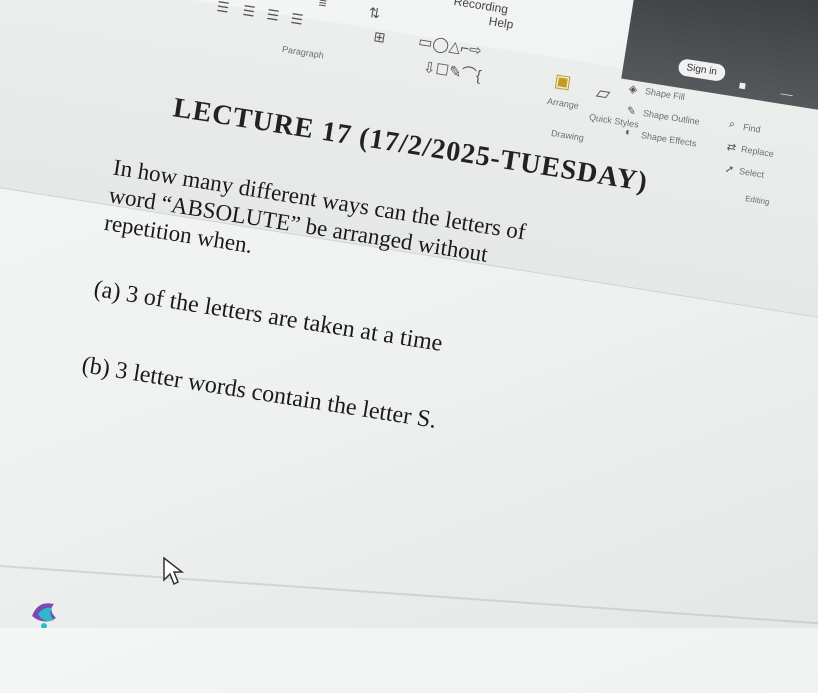 The width and height of the screenshot is (818, 693). What do you see at coordinates (259, 393) in the screenshot?
I see `question-part-b: (b) 3 letter words contain the letter S.` at bounding box center [259, 393].